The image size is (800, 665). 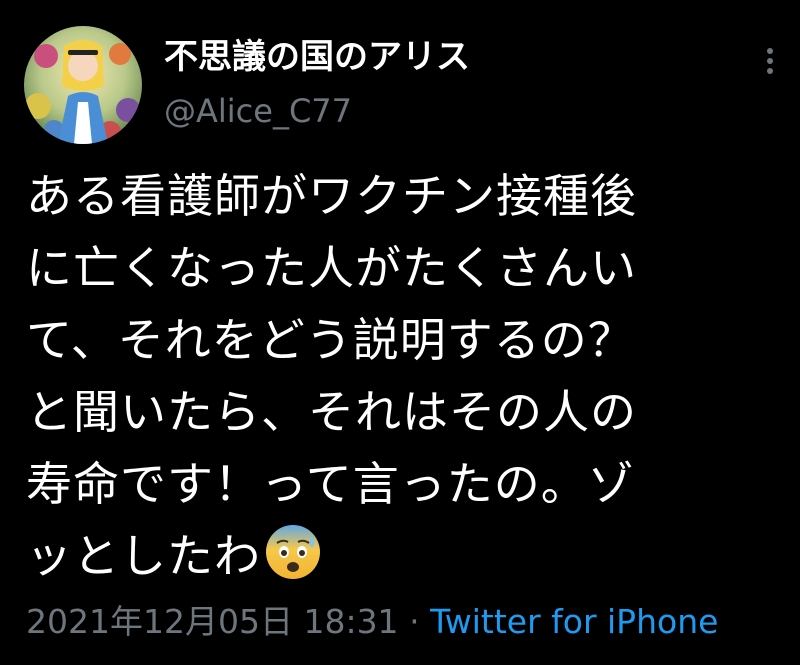 I want to click on user-handle: @Alice_C77, so click(x=317, y=111).